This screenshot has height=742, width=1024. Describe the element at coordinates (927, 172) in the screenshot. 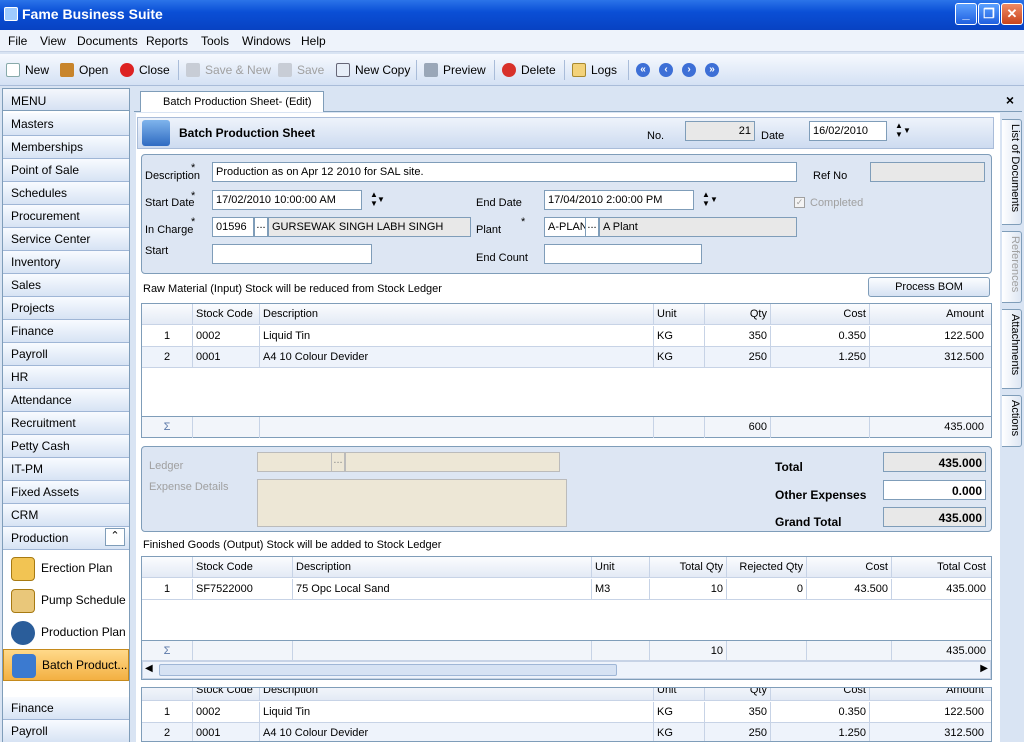

I see `ref-no-field` at that location.